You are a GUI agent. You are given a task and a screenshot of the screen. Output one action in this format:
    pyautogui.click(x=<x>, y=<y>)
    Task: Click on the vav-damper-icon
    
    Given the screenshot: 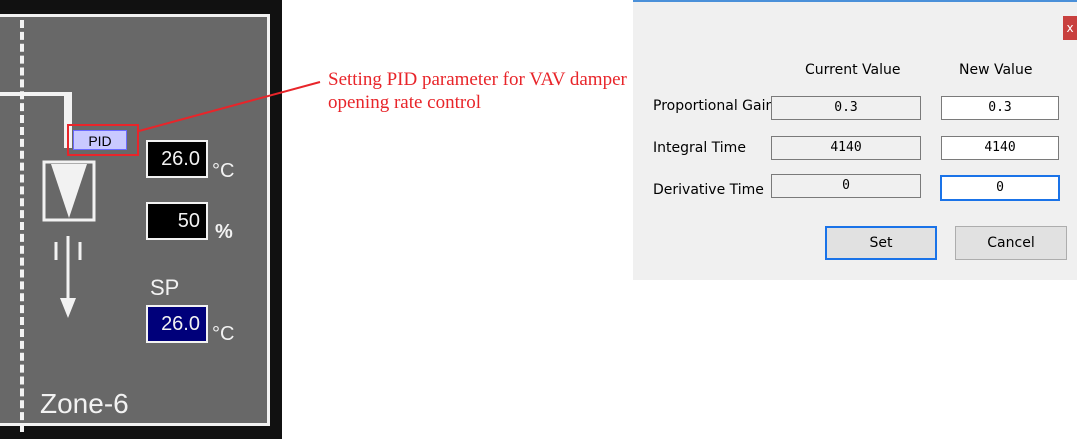 What is the action you would take?
    pyautogui.click(x=69, y=191)
    